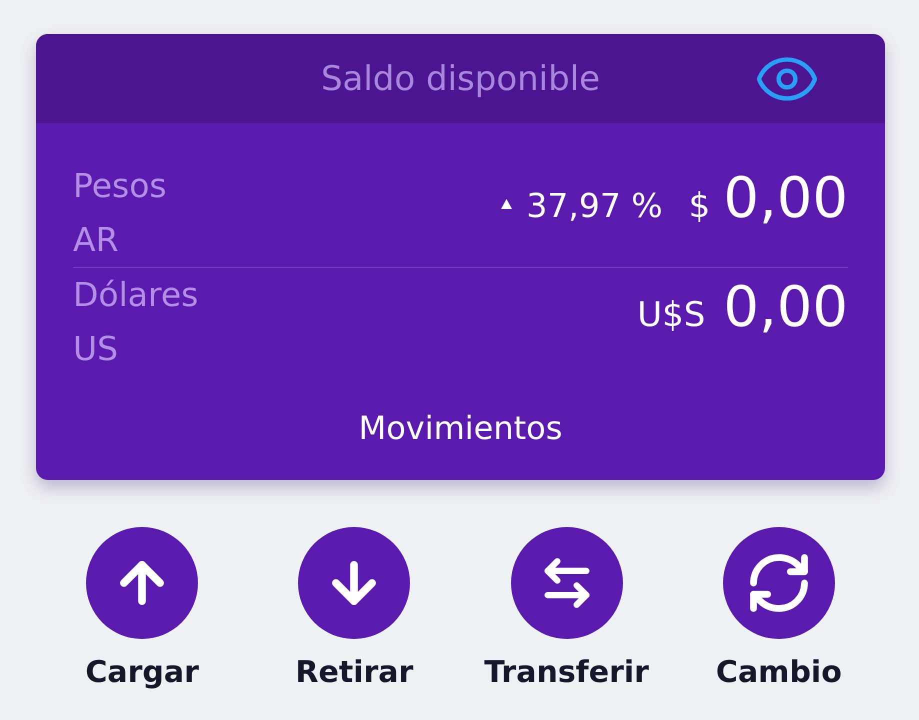  What do you see at coordinates (136, 322) in the screenshot?
I see `currency-label: Dólares US` at bounding box center [136, 322].